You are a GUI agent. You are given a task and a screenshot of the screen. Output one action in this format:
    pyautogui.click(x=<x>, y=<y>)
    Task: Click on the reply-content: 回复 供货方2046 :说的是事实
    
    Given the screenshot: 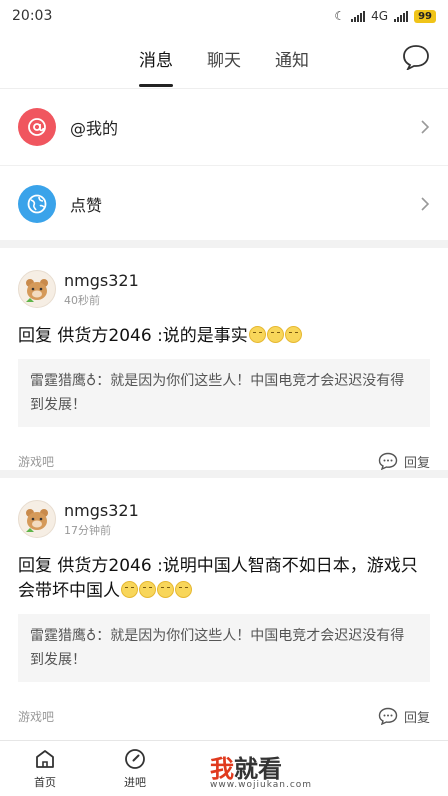 What is the action you would take?
    pyautogui.click(x=224, y=328)
    